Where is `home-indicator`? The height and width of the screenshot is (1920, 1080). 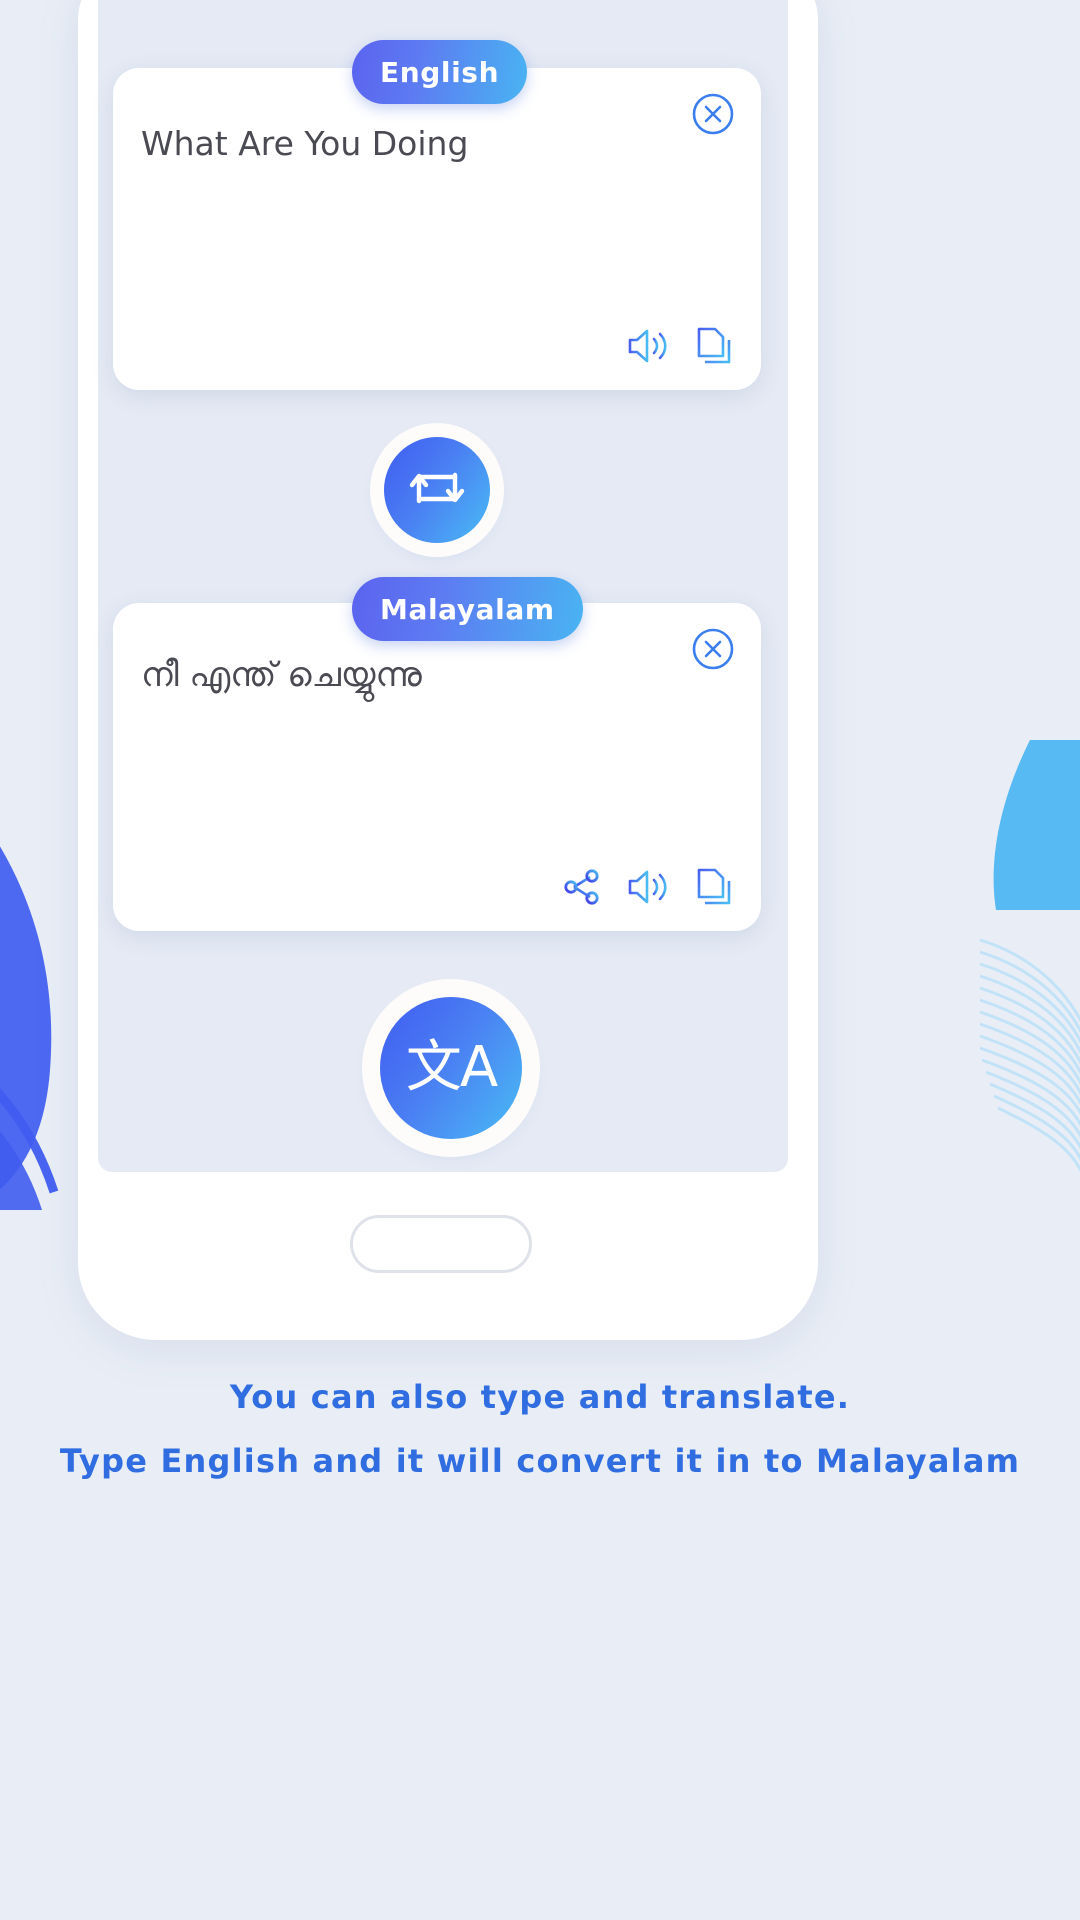
home-indicator is located at coordinates (441, 1244).